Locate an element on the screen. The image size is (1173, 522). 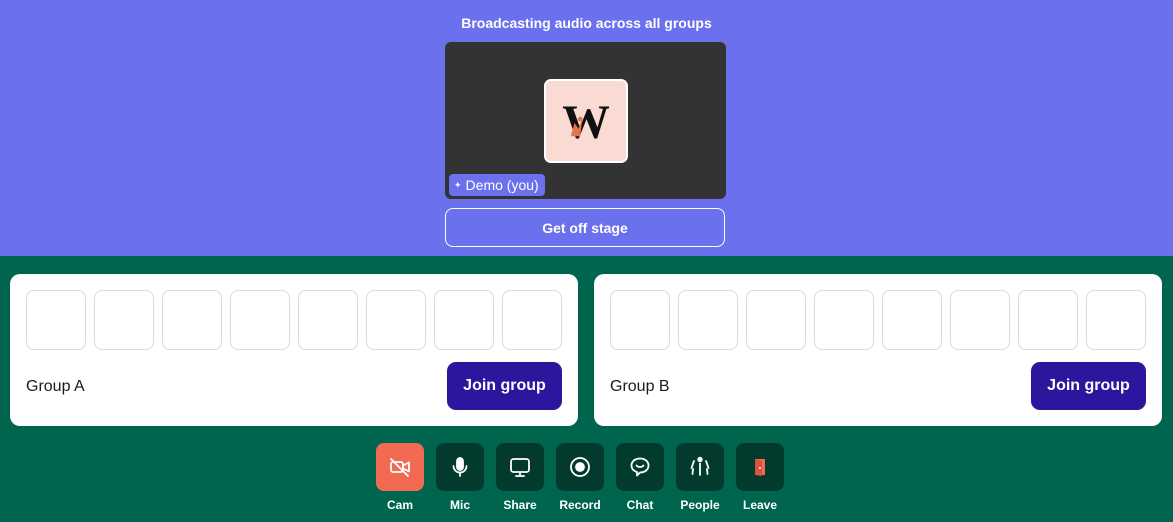
chat-icon is located at coordinates (640, 467).